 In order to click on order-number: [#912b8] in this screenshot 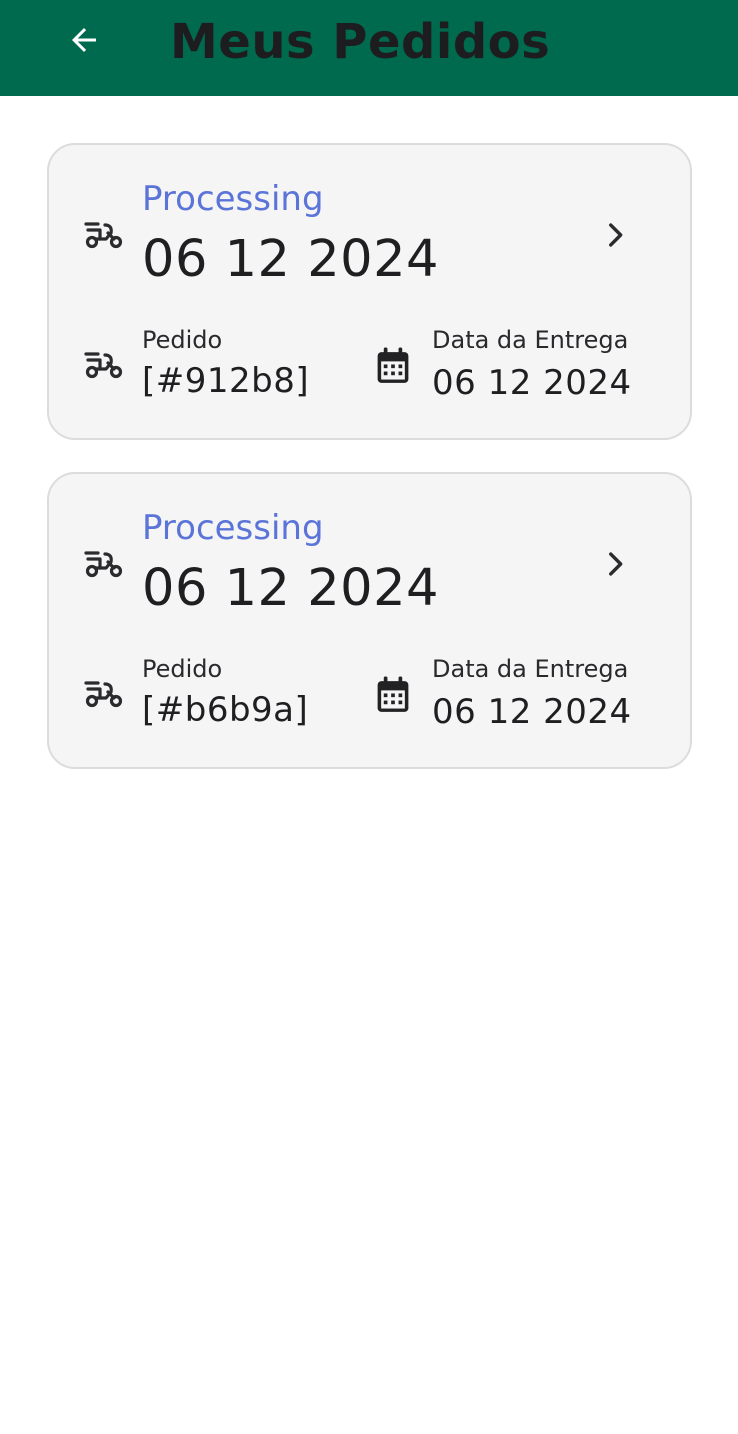, I will do `click(226, 381)`.